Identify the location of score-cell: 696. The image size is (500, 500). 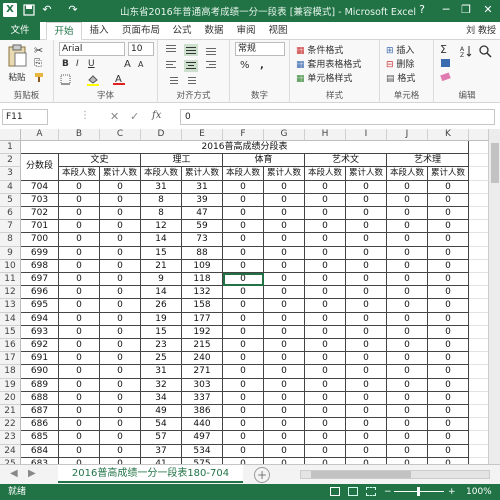
(40, 293).